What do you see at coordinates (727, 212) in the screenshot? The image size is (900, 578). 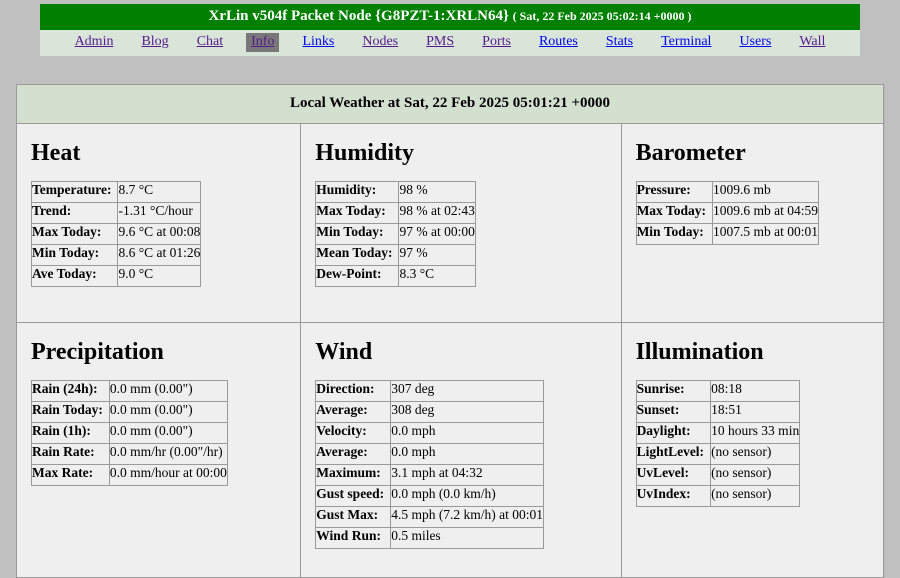 I see `stat-row: Max Today: 1009.6 mb at 04:59` at bounding box center [727, 212].